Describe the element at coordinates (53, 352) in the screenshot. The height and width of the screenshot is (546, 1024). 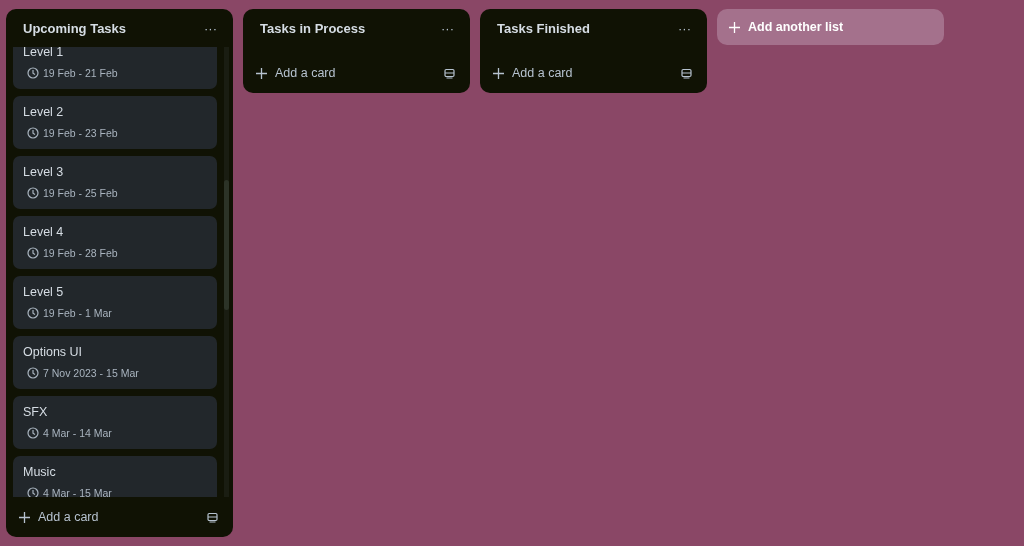
I see `card-title: Options UI` at that location.